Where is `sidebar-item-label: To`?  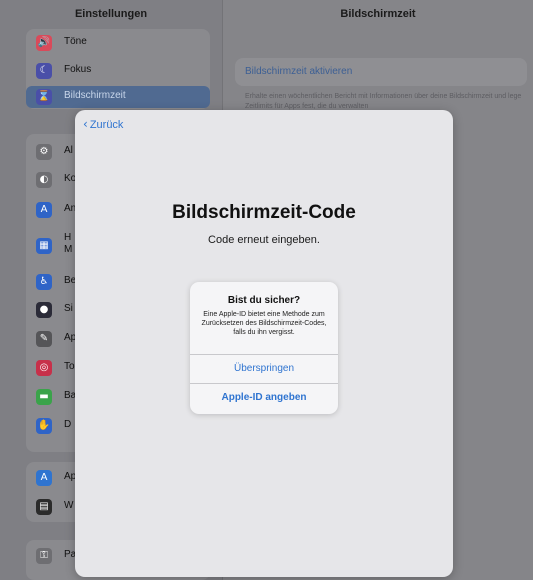
sidebar-item-label: To is located at coordinates (69, 366).